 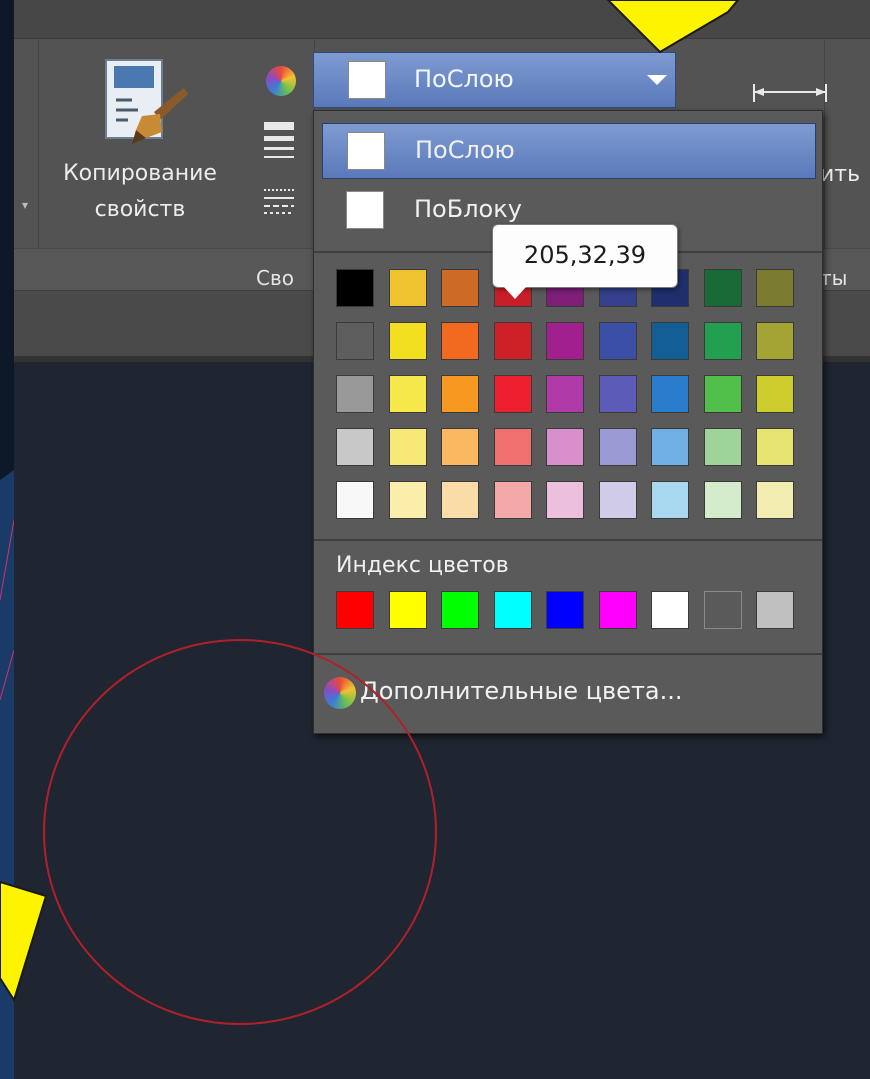 I want to click on linetype-icon, so click(x=279, y=201).